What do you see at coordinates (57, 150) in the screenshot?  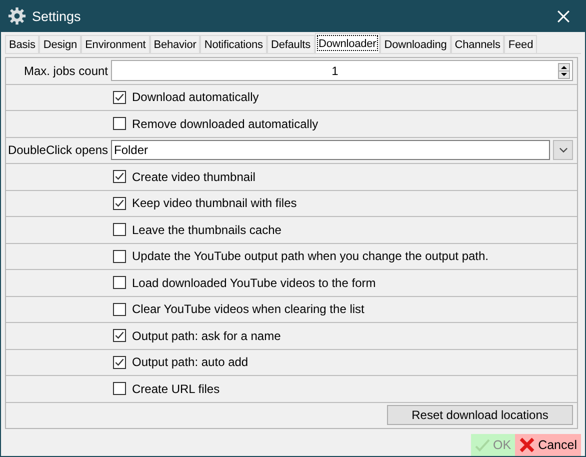 I see `field-label: DoubleClick opens` at bounding box center [57, 150].